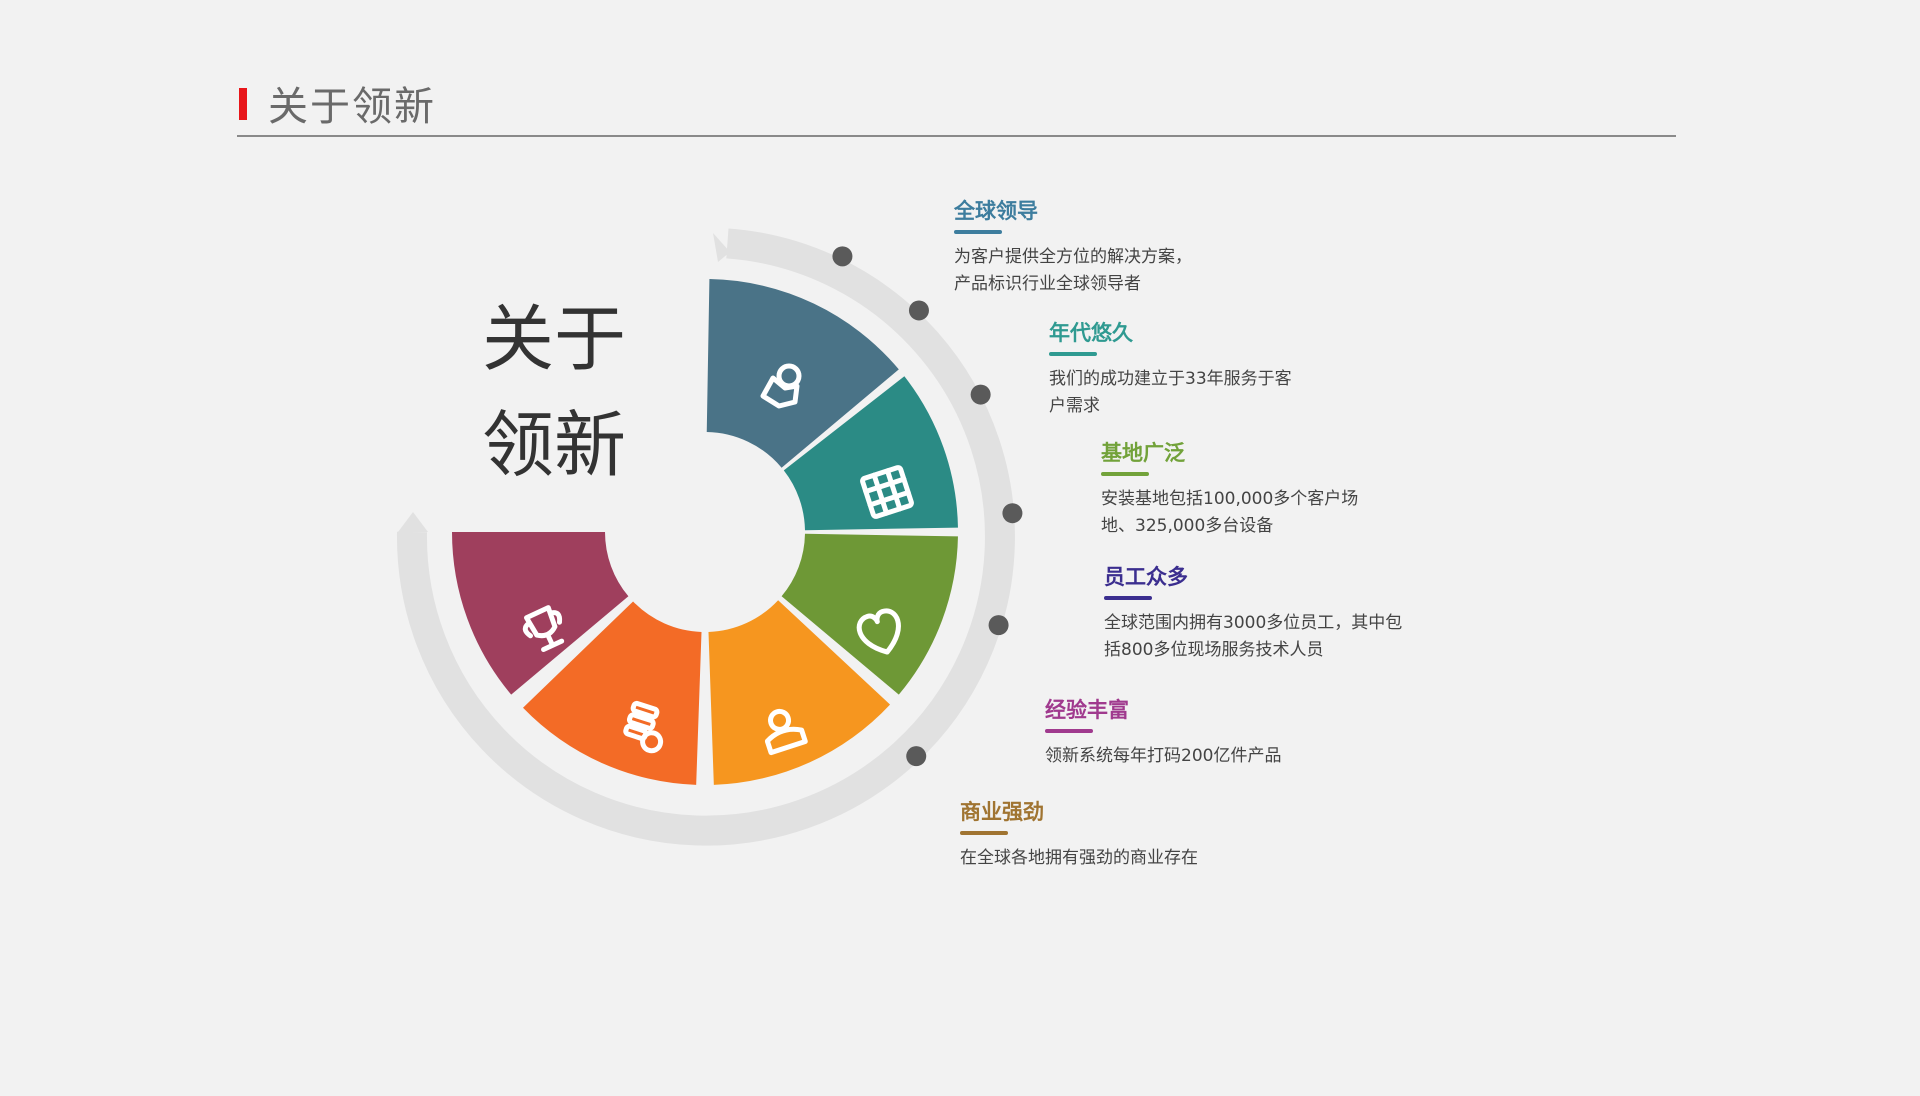  What do you see at coordinates (1073, 257) in the screenshot?
I see `feature-description-line: 为客户提供全方位的解决方案，` at bounding box center [1073, 257].